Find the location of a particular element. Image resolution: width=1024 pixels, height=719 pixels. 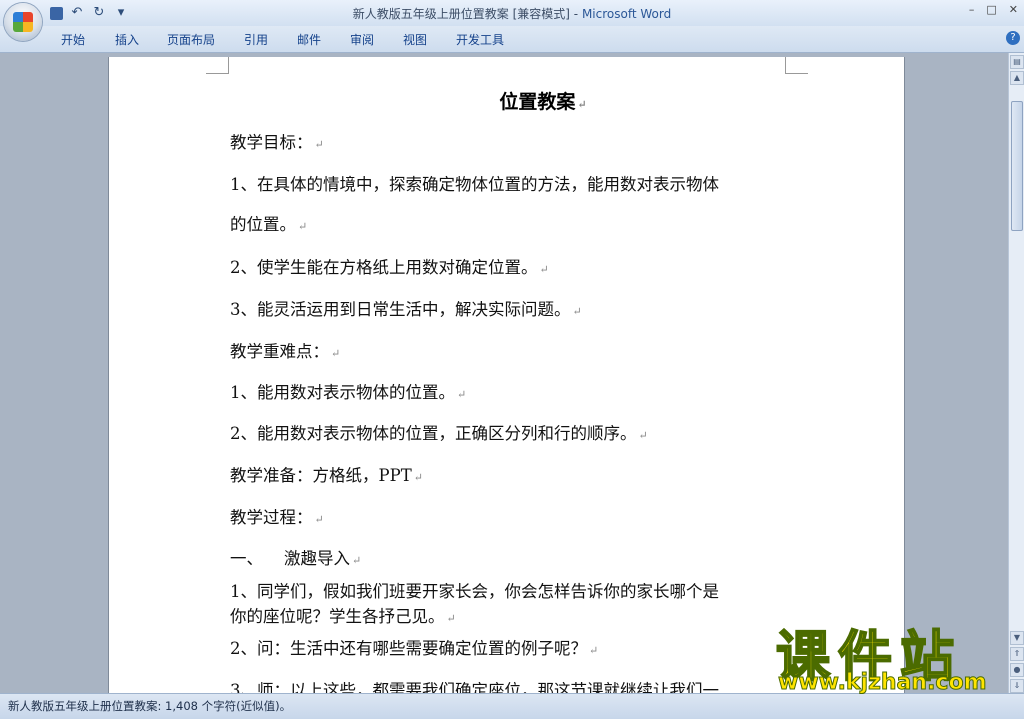

tab-insert: 插入 is located at coordinates (127, 39).